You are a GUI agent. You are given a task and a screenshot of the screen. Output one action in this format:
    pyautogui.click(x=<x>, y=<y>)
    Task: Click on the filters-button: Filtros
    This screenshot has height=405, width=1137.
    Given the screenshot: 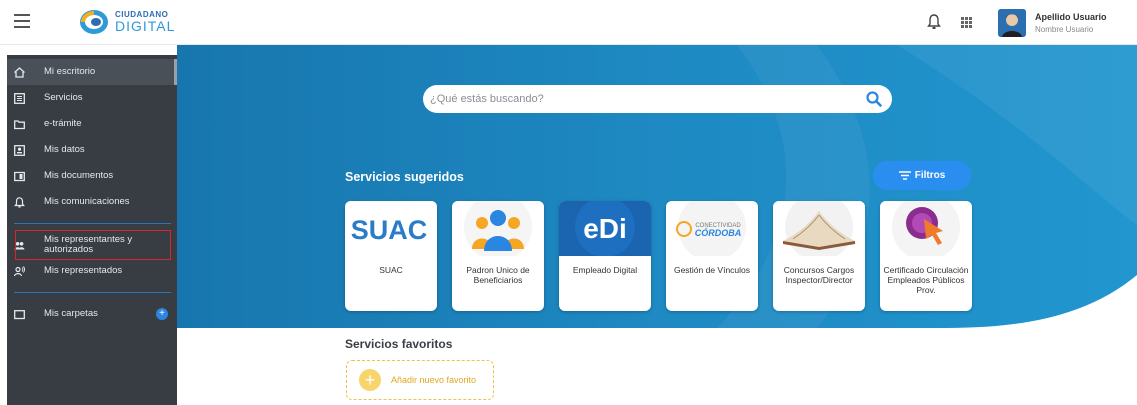 What is the action you would take?
    pyautogui.click(x=922, y=175)
    